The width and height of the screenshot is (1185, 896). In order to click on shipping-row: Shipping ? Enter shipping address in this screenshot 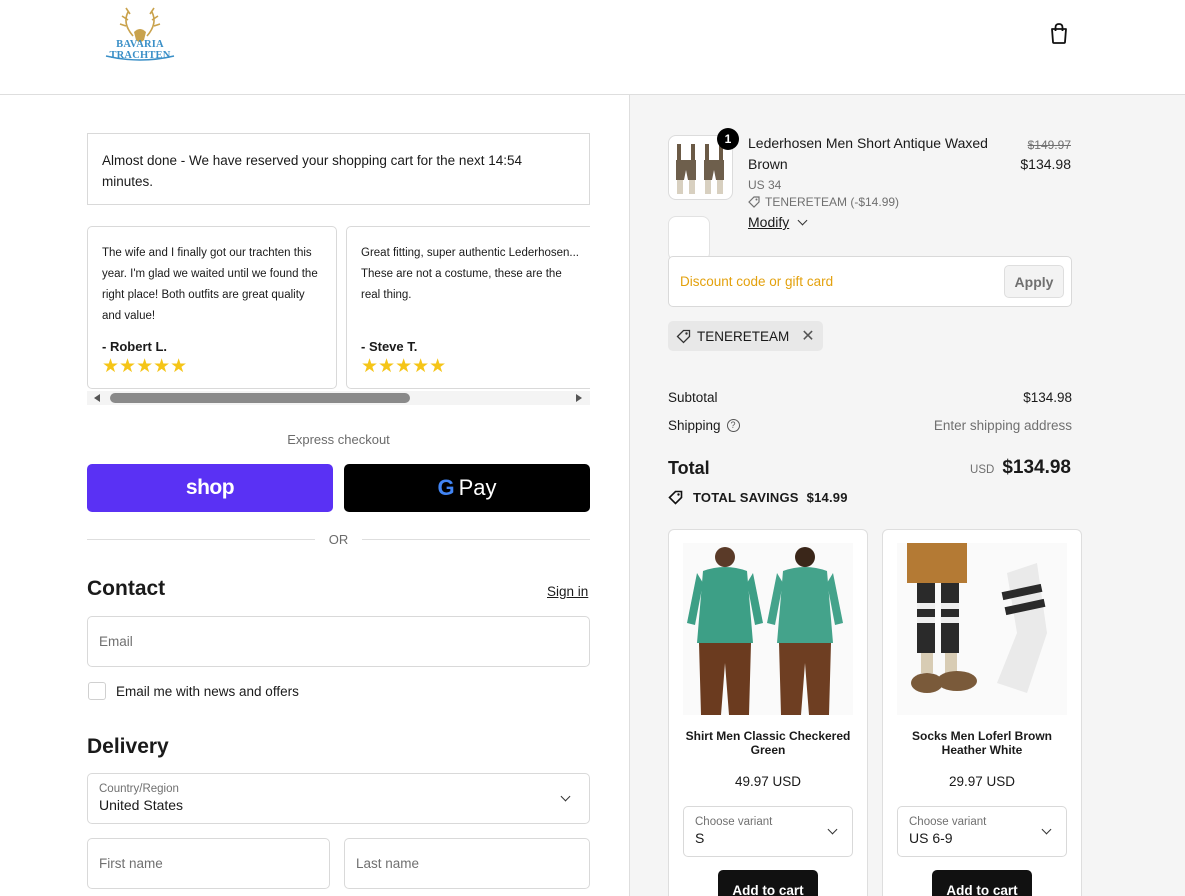, I will do `click(870, 425)`.